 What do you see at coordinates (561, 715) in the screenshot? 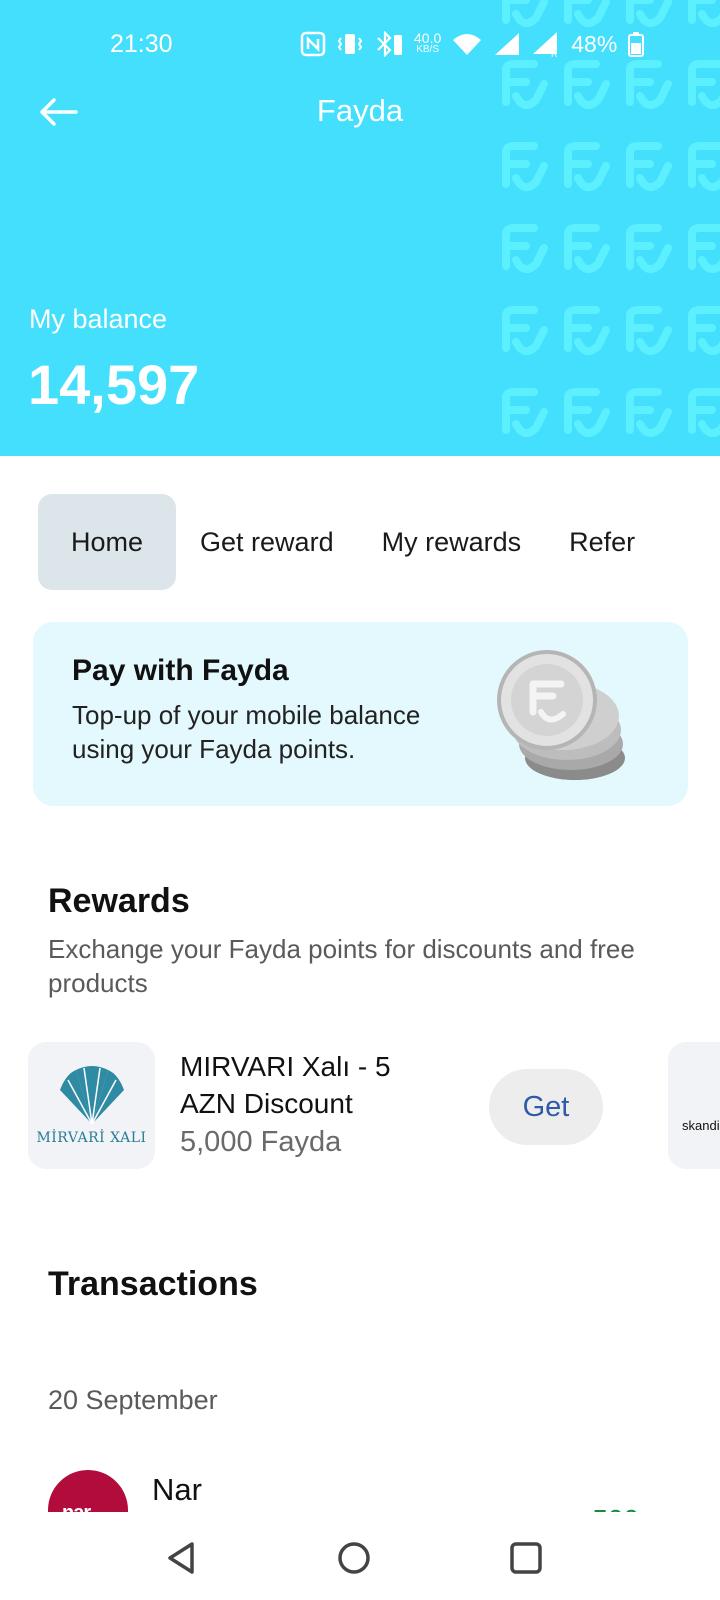
I see `coin-stack-icon` at bounding box center [561, 715].